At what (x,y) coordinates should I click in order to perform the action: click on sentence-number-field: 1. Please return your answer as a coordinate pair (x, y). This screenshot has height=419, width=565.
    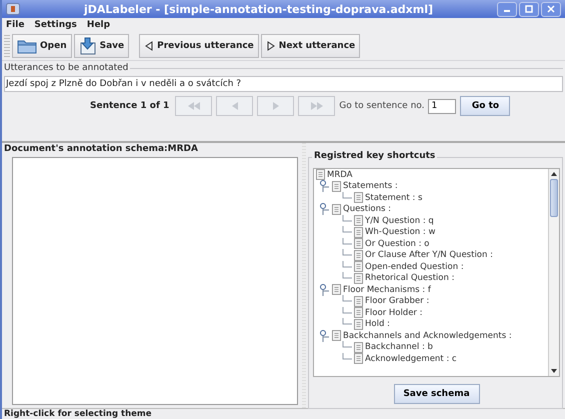
    Looking at the image, I should click on (442, 106).